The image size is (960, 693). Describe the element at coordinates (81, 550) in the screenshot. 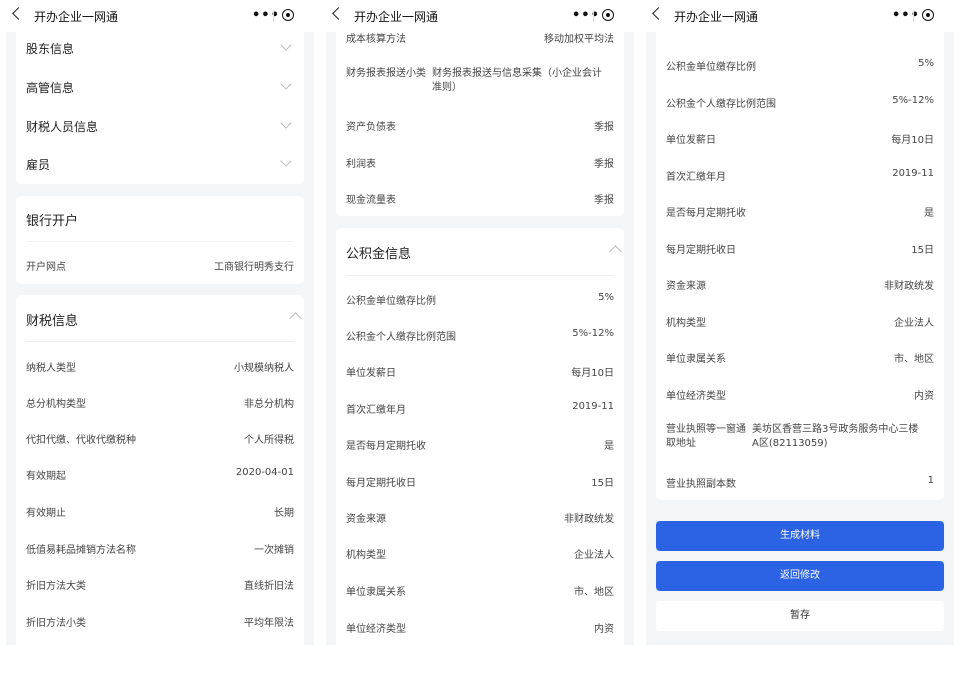

I see `row-label: 低值易耗品摊销方法名称` at that location.